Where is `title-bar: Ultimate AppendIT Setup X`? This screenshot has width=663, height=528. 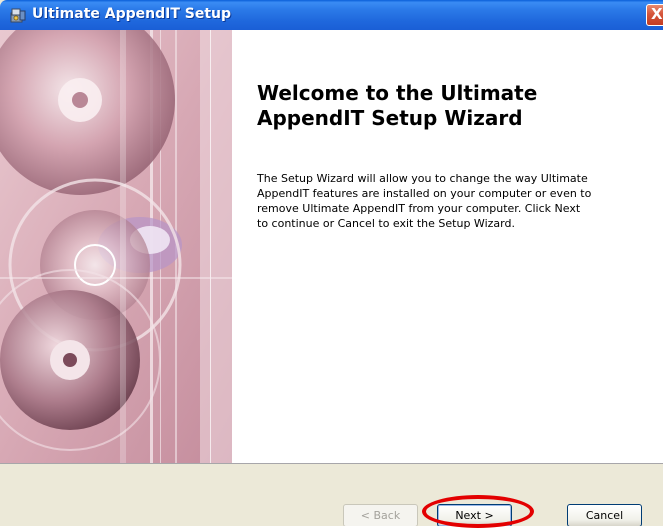 title-bar: Ultimate AppendIT Setup X is located at coordinates (331, 15).